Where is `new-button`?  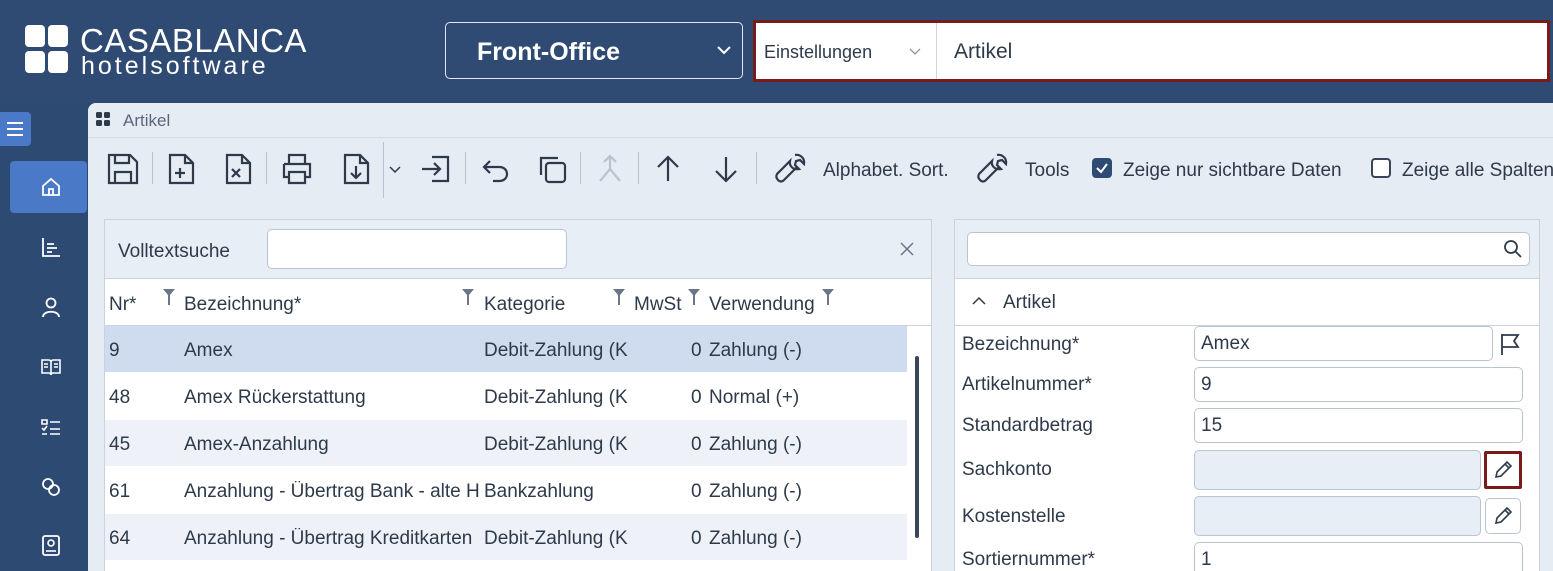
new-button is located at coordinates (181, 169).